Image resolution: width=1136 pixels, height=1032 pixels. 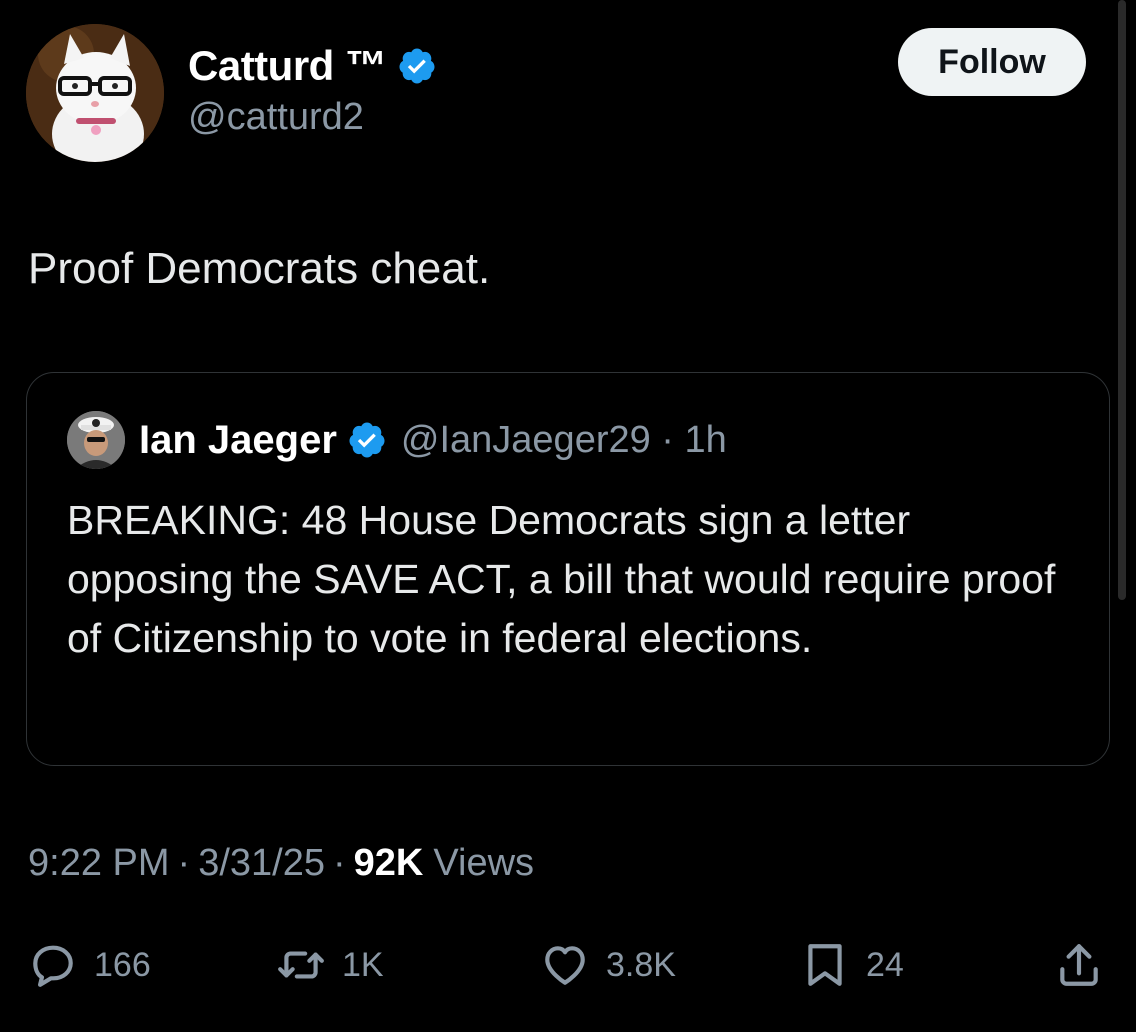 I want to click on heart-icon, so click(x=565, y=965).